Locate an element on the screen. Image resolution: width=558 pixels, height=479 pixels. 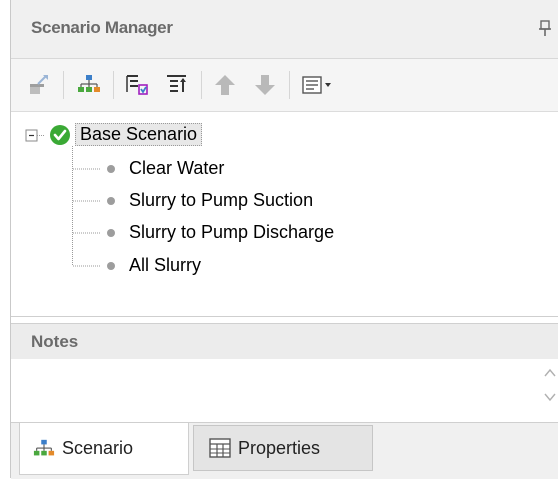
bottom-tab-bar: Scenario Properties is located at coordinates (284, 450).